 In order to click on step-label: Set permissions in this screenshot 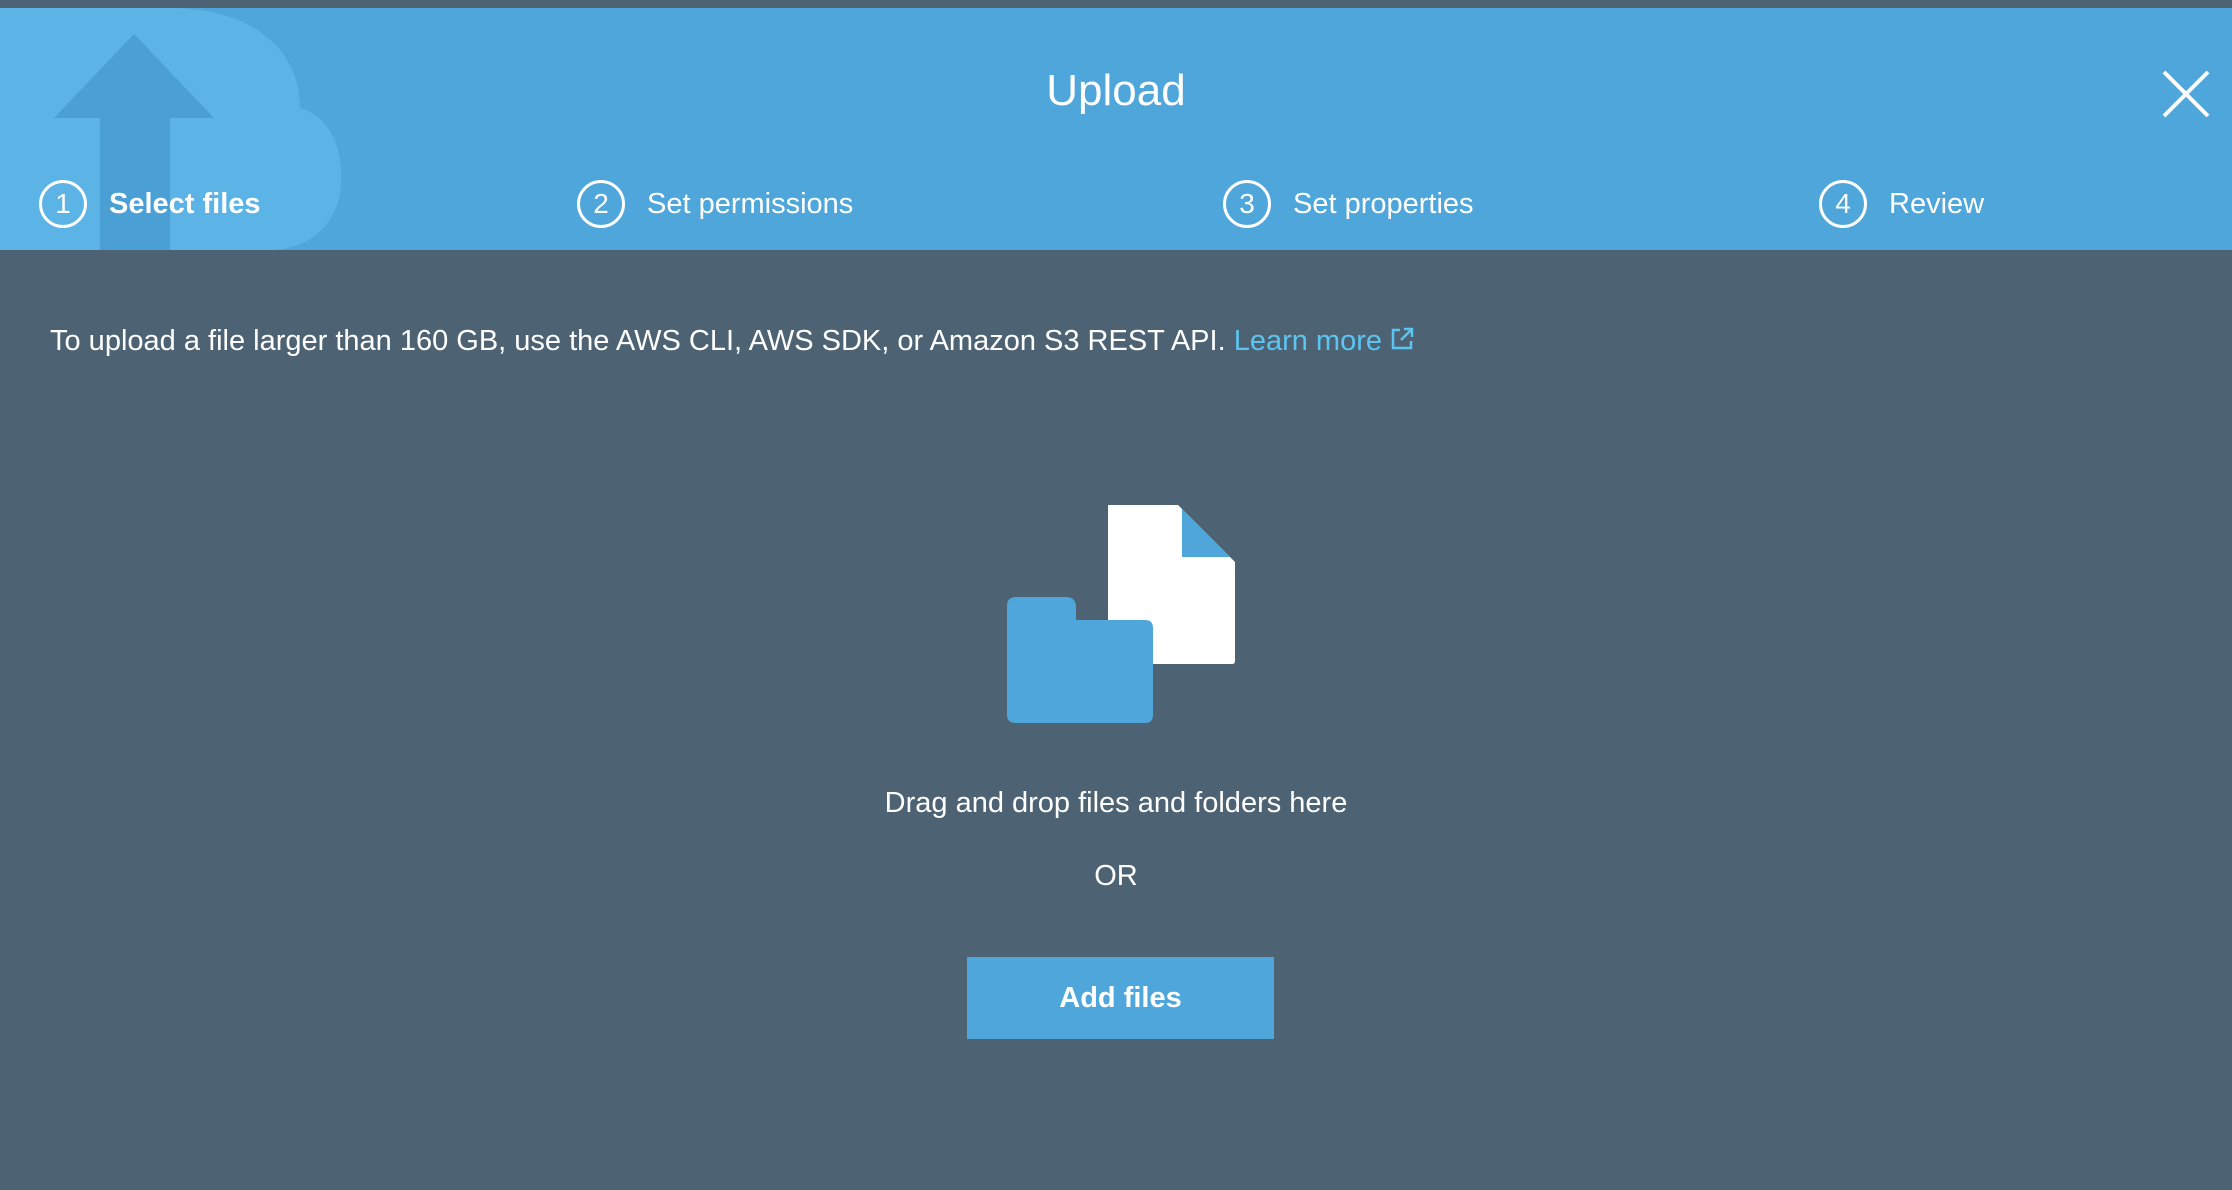, I will do `click(750, 203)`.